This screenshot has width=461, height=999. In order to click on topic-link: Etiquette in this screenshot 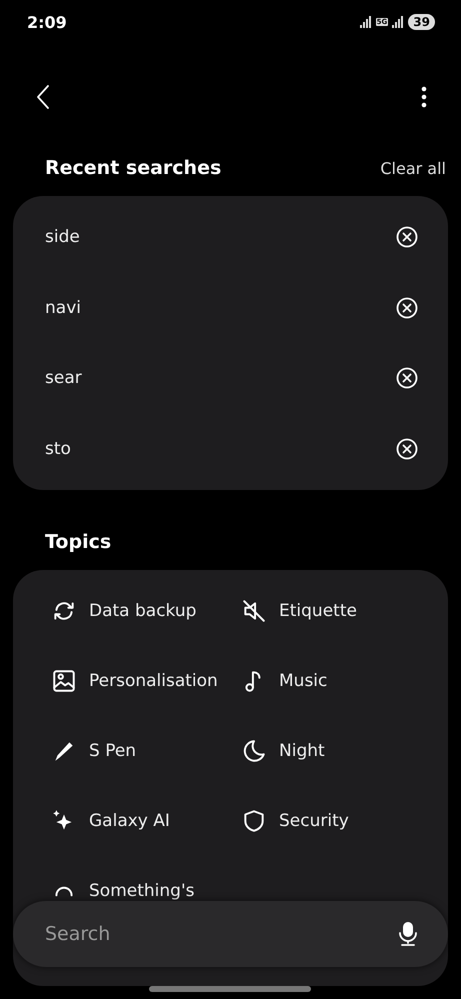, I will do `click(318, 611)`.